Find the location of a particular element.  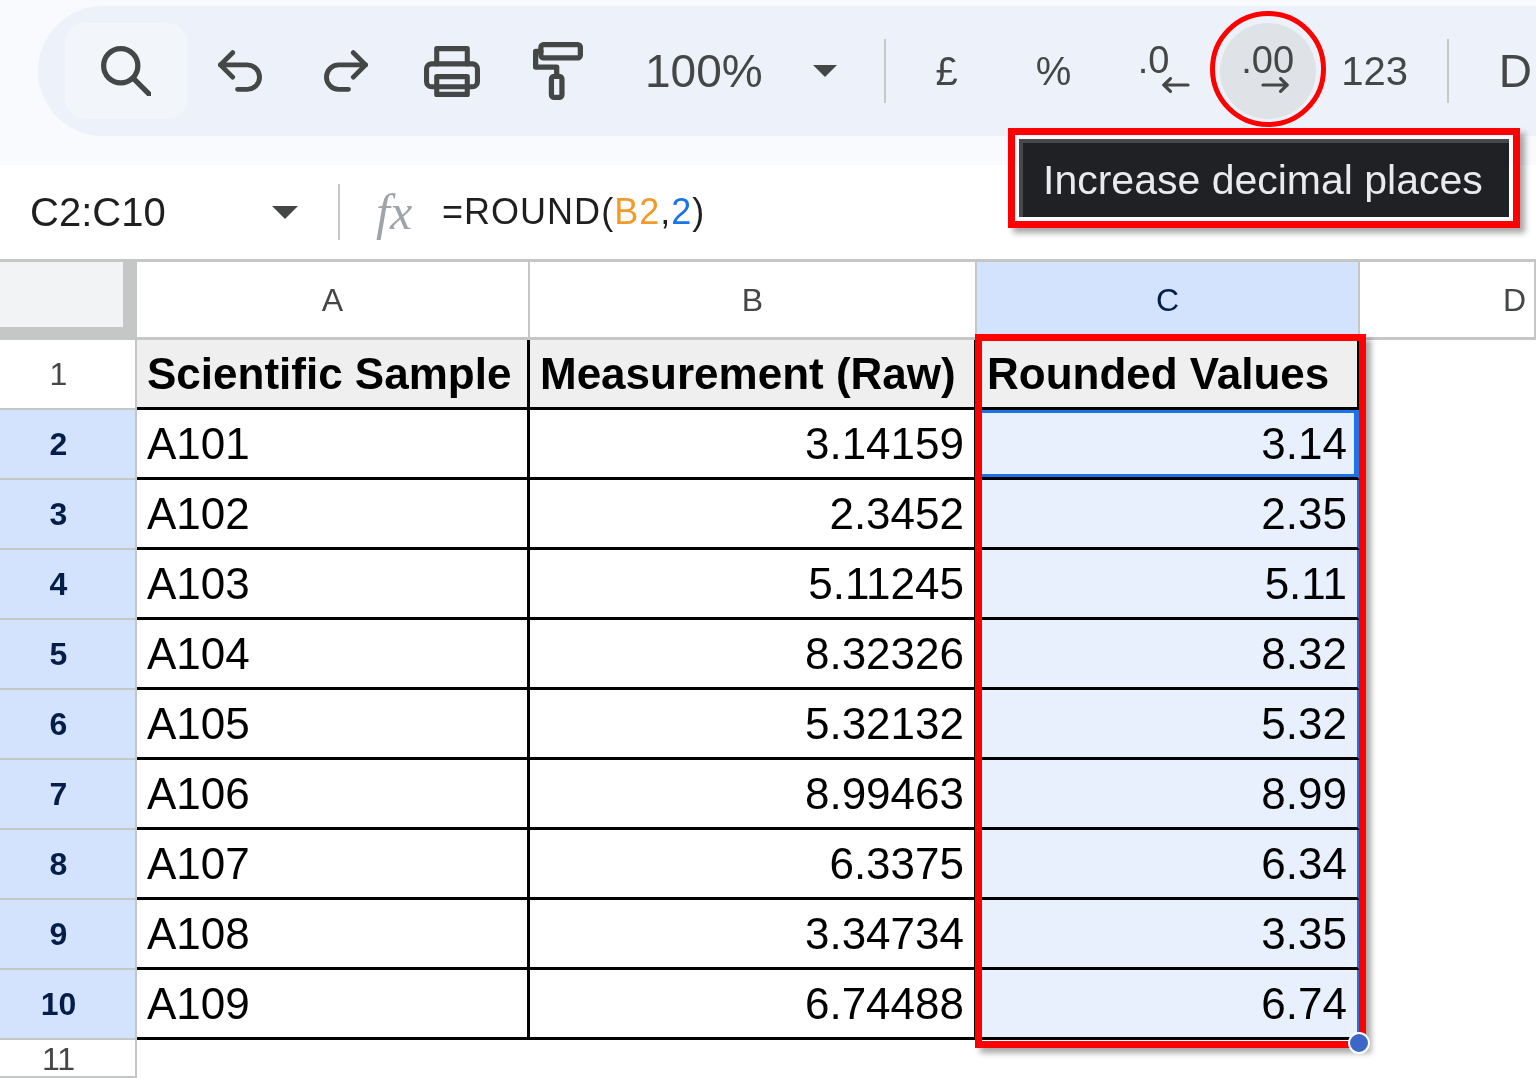

undo-icon is located at coordinates (240, 71).